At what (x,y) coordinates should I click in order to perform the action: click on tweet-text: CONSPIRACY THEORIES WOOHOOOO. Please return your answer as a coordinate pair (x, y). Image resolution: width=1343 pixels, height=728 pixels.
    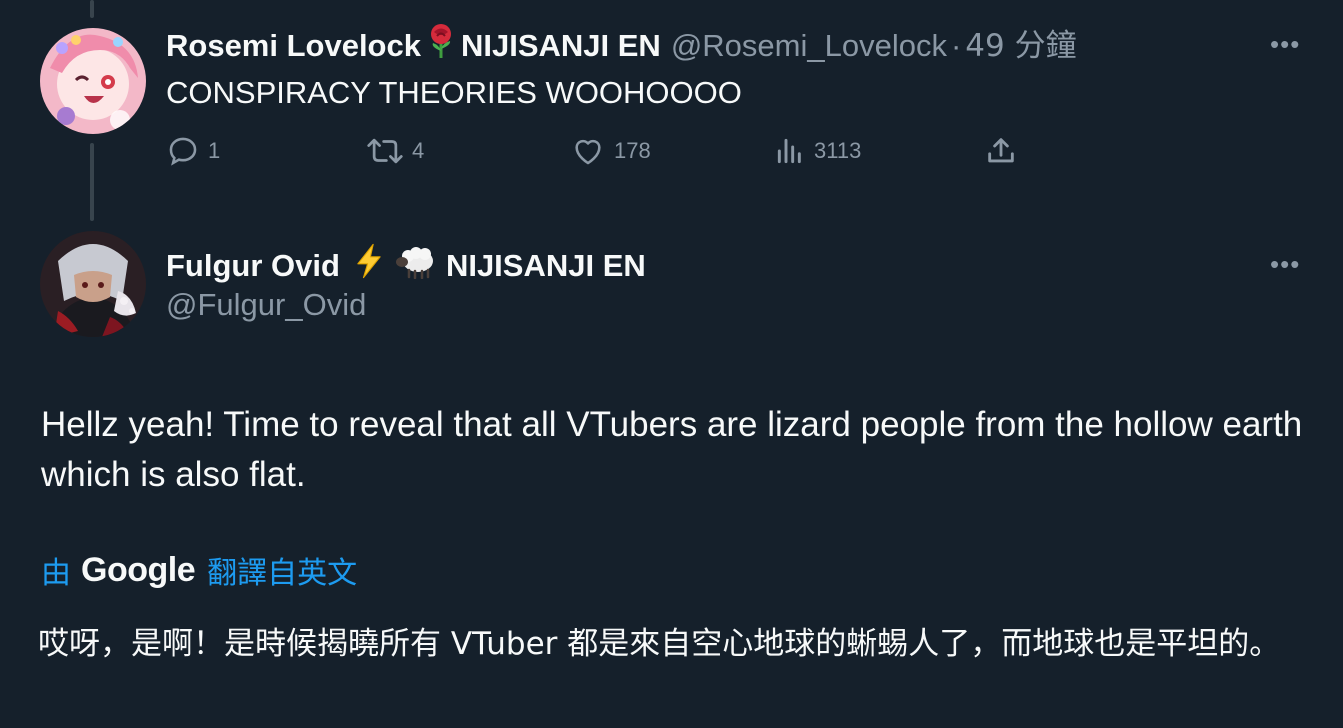
    Looking at the image, I should click on (454, 92).